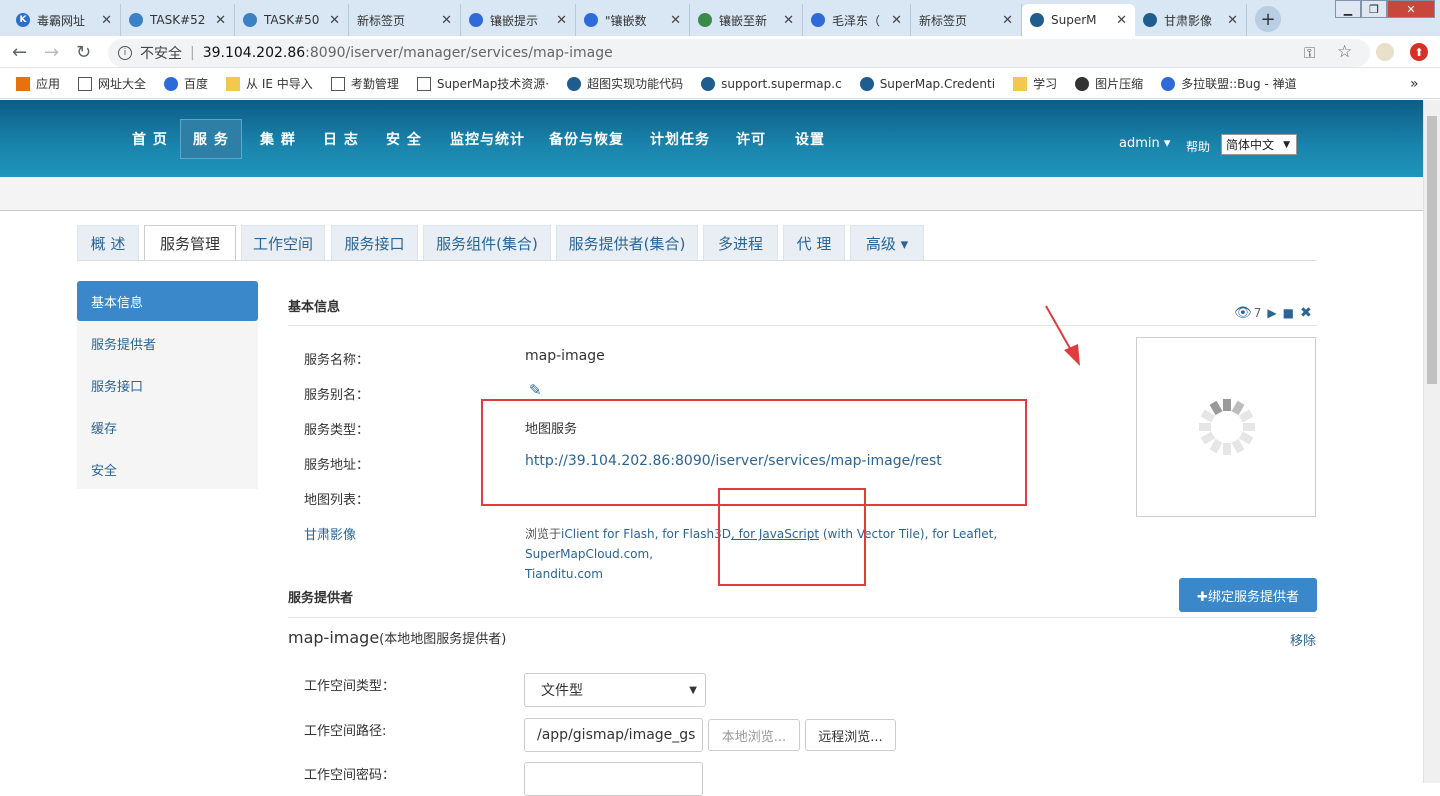  Describe the element at coordinates (283, 243) in the screenshot. I see `subtab-item: 工作空间` at that location.